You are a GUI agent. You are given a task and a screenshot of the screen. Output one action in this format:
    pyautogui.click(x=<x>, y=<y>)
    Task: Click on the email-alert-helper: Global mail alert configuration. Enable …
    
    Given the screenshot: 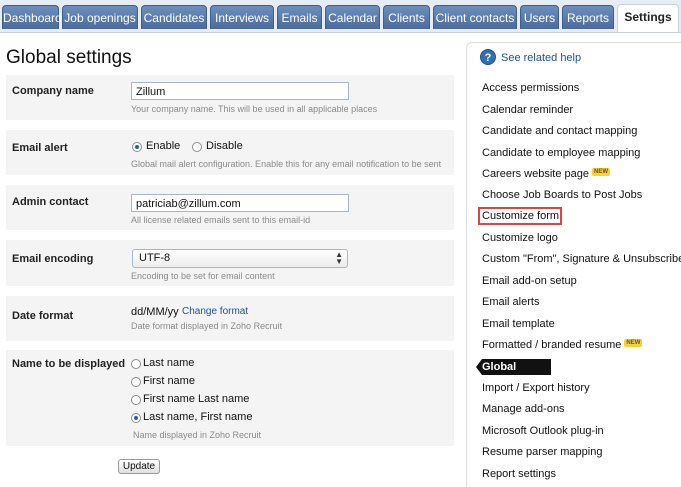 What is the action you would take?
    pyautogui.click(x=286, y=164)
    